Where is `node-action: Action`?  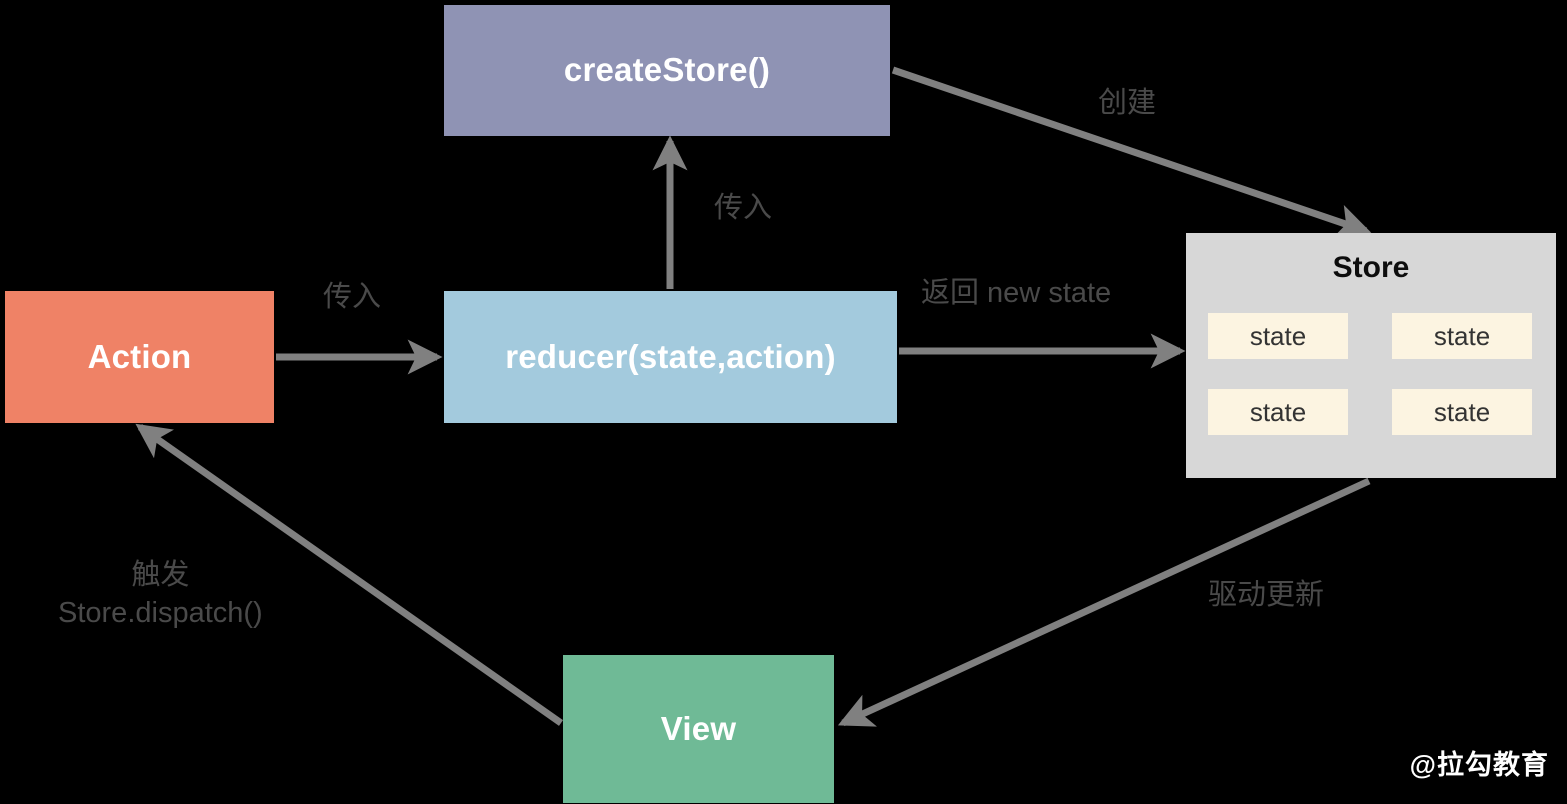
node-action: Action is located at coordinates (139, 357).